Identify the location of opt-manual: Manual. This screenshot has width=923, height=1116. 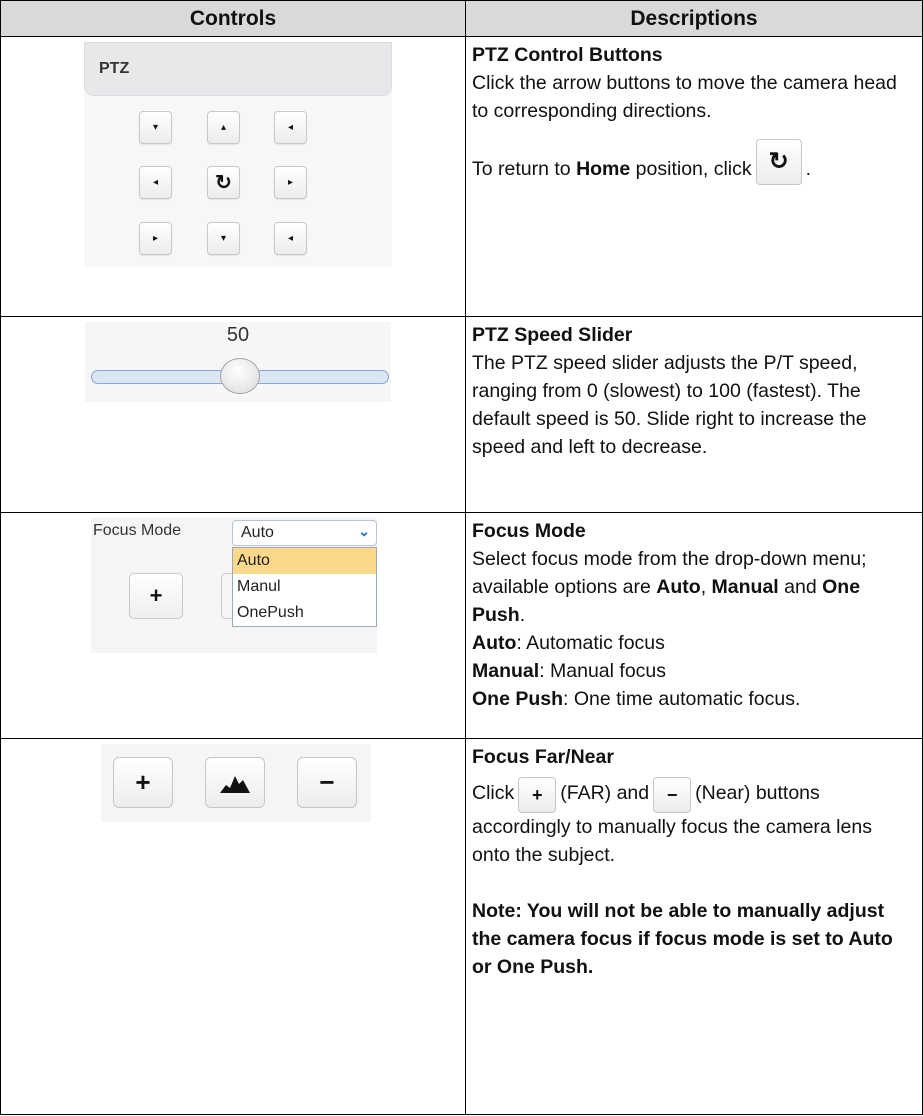
(745, 587).